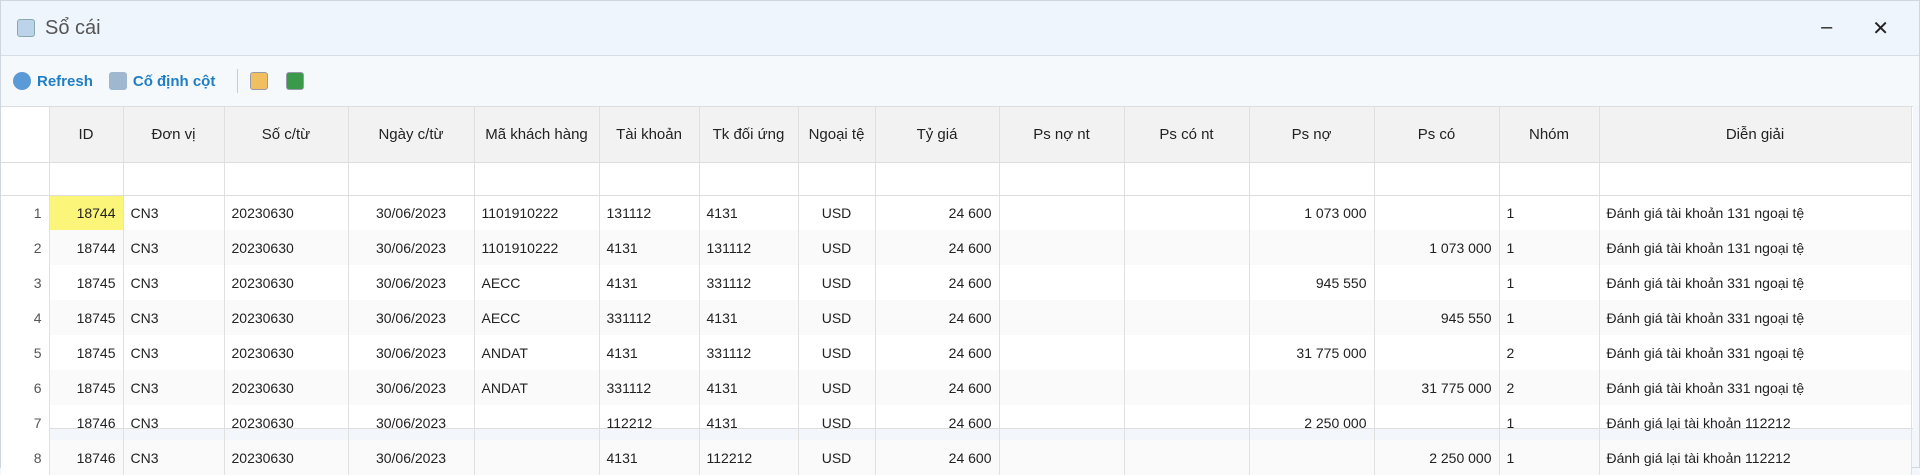 This screenshot has width=1920, height=475. Describe the element at coordinates (937, 135) in the screenshot. I see `column-header: Tỷ giá` at that location.